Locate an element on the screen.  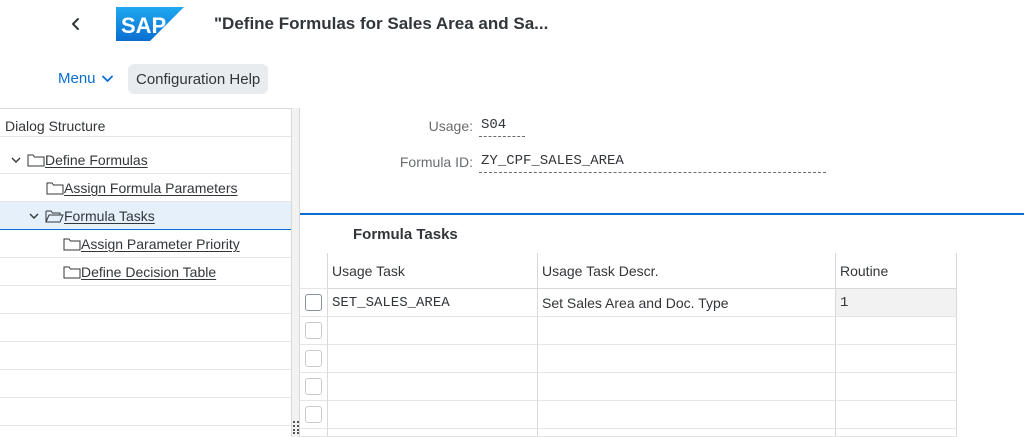
formula-tasks-title: Formula Tasks is located at coordinates (405, 234).